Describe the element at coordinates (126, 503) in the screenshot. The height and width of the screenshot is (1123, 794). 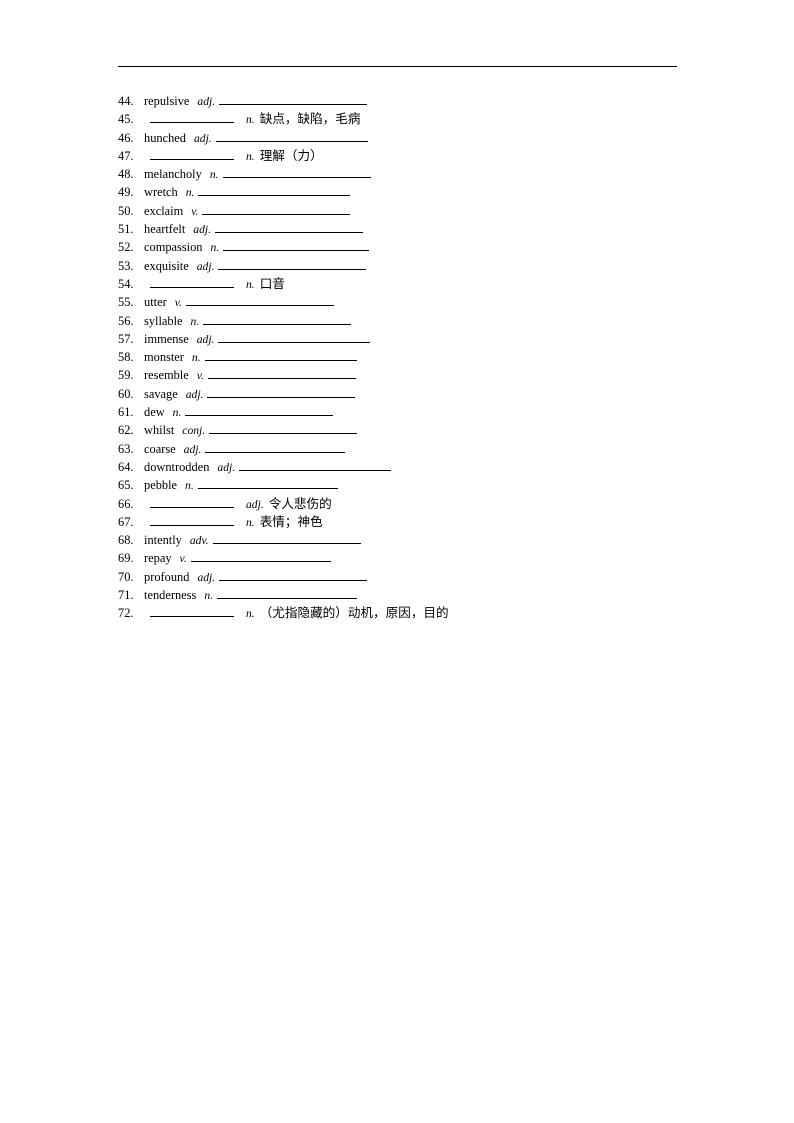
I see `entry-number: 66.` at that location.